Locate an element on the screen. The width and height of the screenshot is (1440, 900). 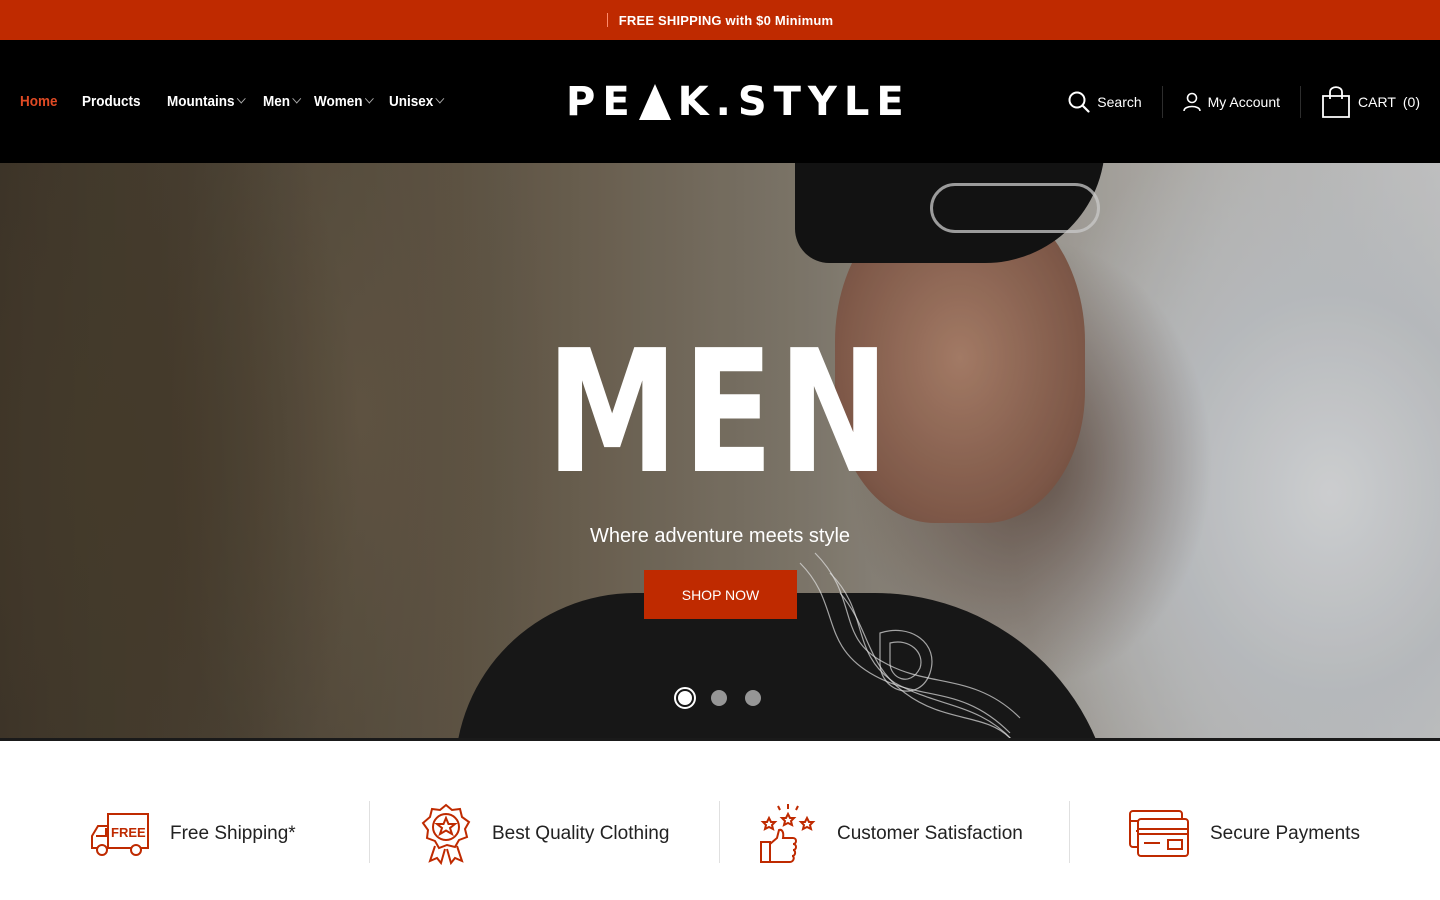
nav-label: Men is located at coordinates (276, 101).